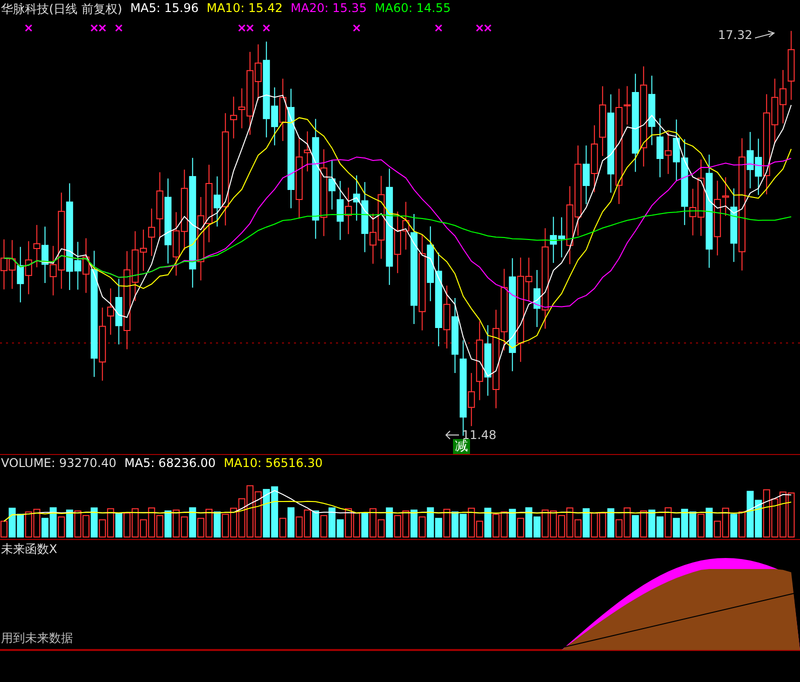  Describe the element at coordinates (58, 463) in the screenshot. I see `volume-reading: VOLUME: 93270.40` at that location.